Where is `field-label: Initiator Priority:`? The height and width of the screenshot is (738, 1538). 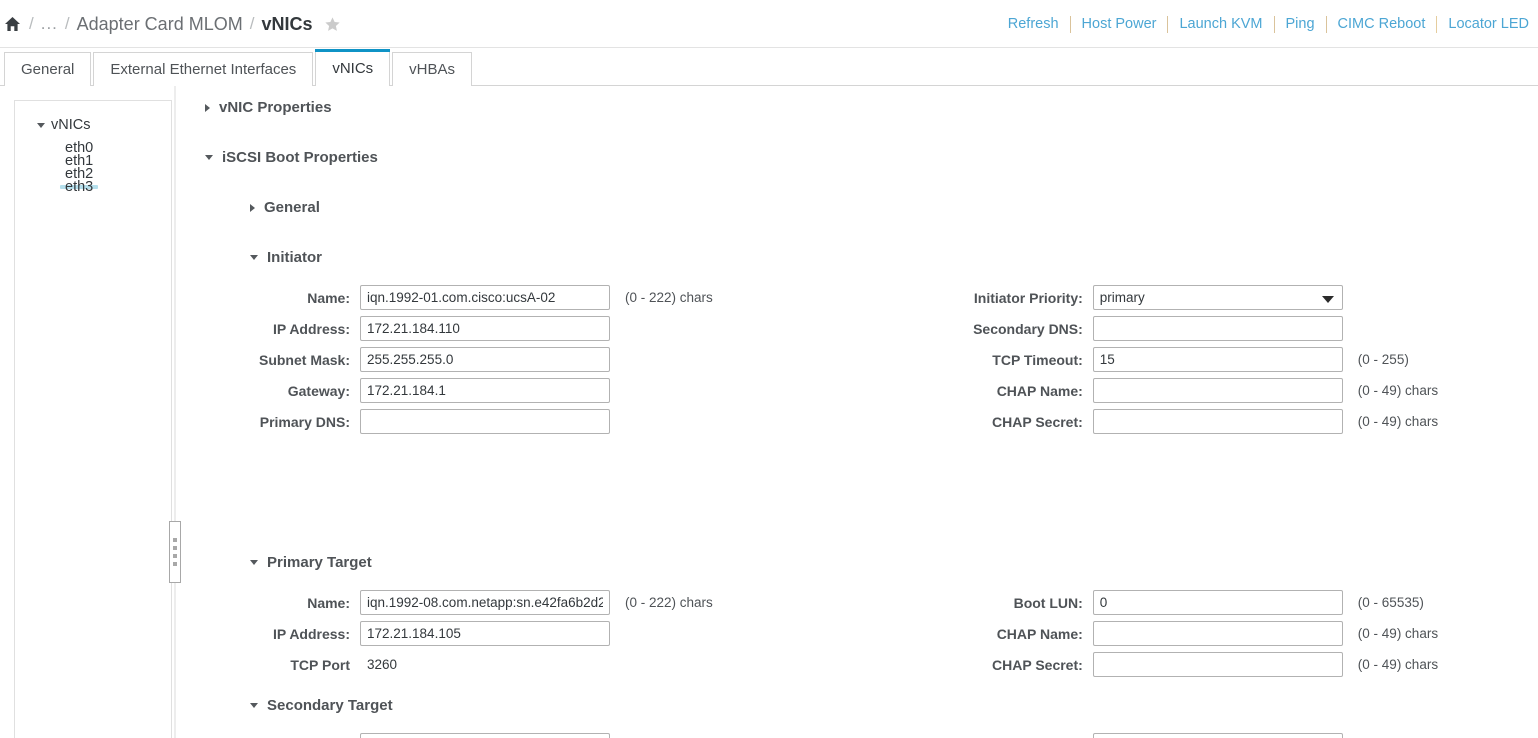 field-label: Initiator Priority: is located at coordinates (1028, 297).